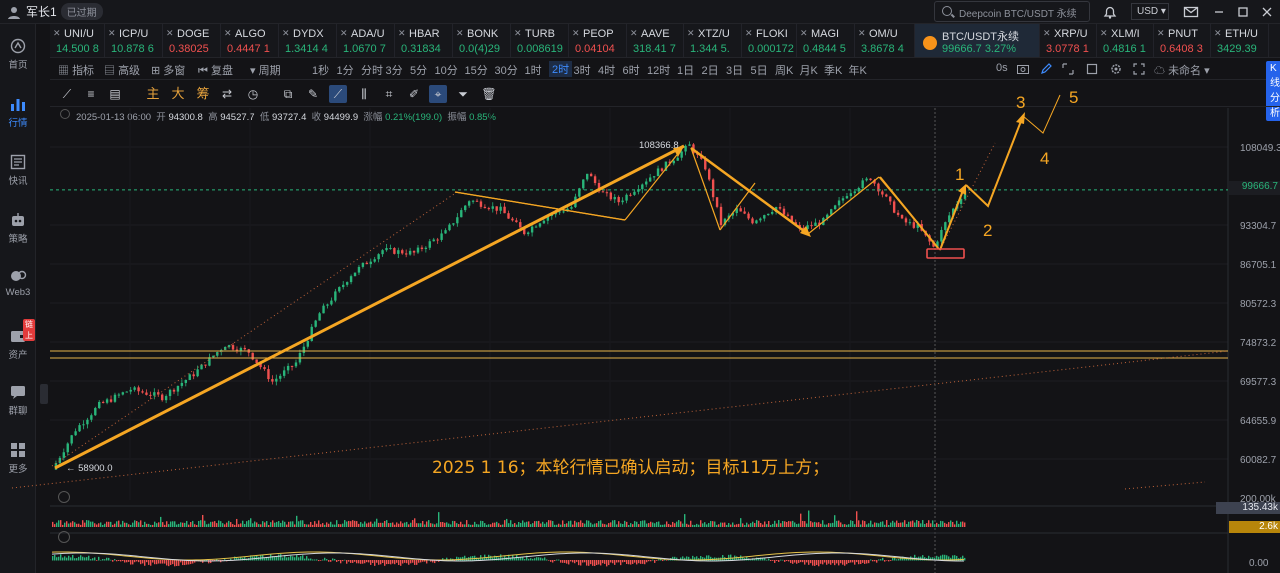  Describe the element at coordinates (265, 70) in the screenshot. I see `period-dropdown: ▾ 周期` at that location.